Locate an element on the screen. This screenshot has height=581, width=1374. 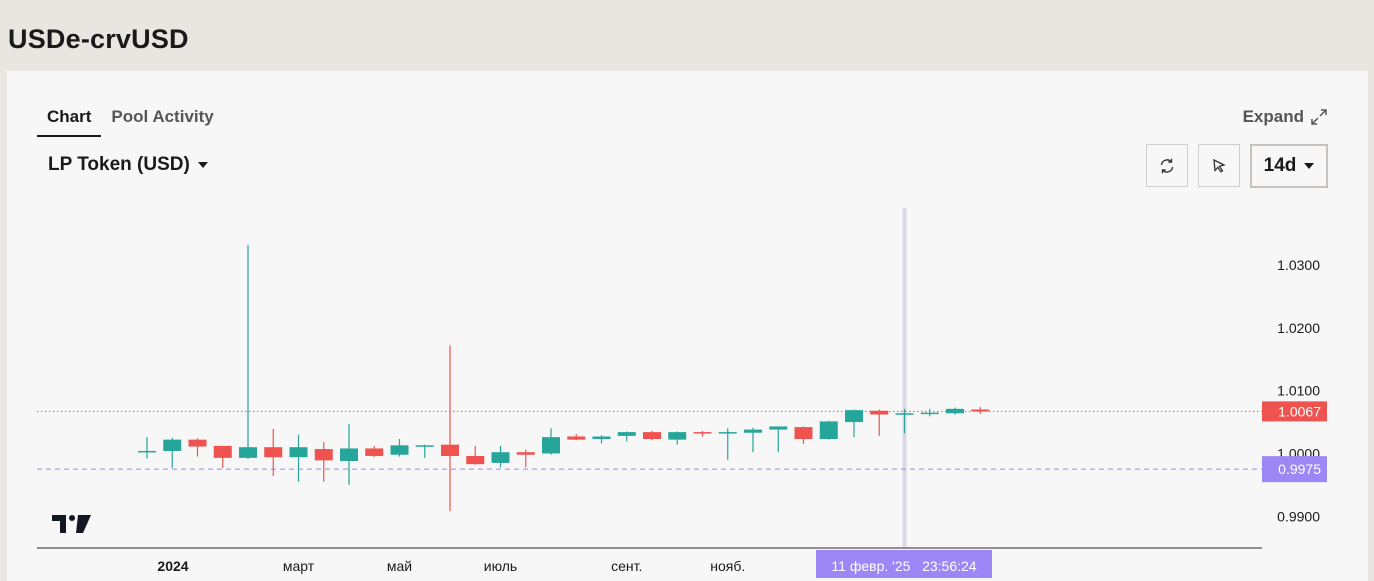
crosshair-vertical-line is located at coordinates (904, 378).